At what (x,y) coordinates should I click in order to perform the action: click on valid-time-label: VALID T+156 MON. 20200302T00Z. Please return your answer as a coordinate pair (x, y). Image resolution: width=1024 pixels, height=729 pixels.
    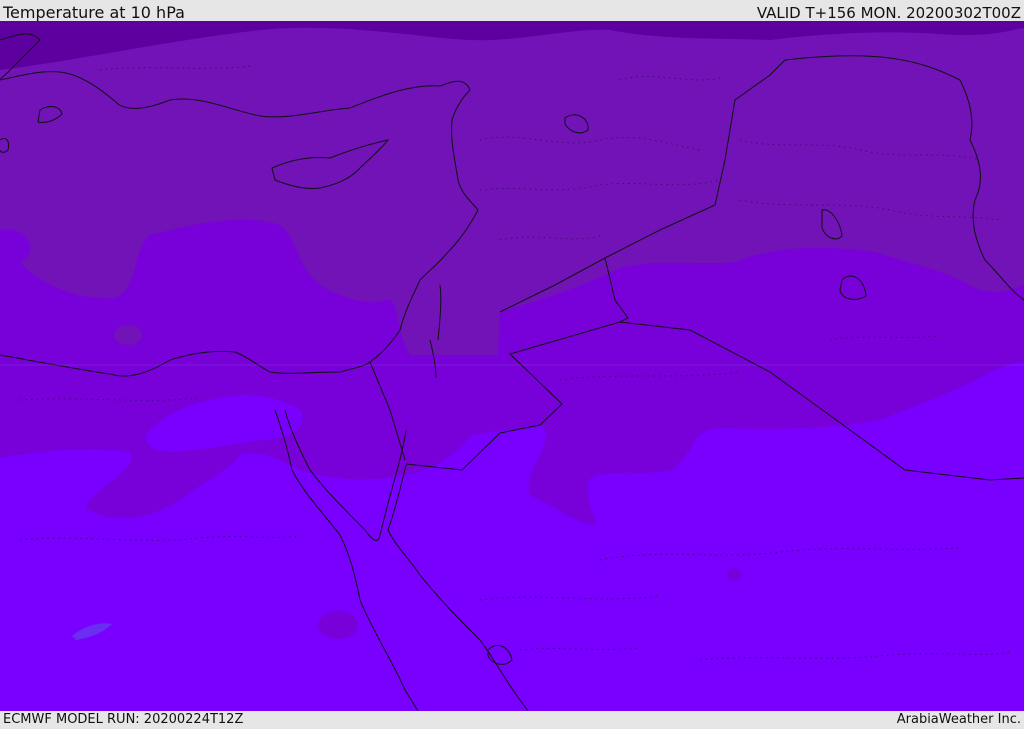
    Looking at the image, I should click on (888, 13).